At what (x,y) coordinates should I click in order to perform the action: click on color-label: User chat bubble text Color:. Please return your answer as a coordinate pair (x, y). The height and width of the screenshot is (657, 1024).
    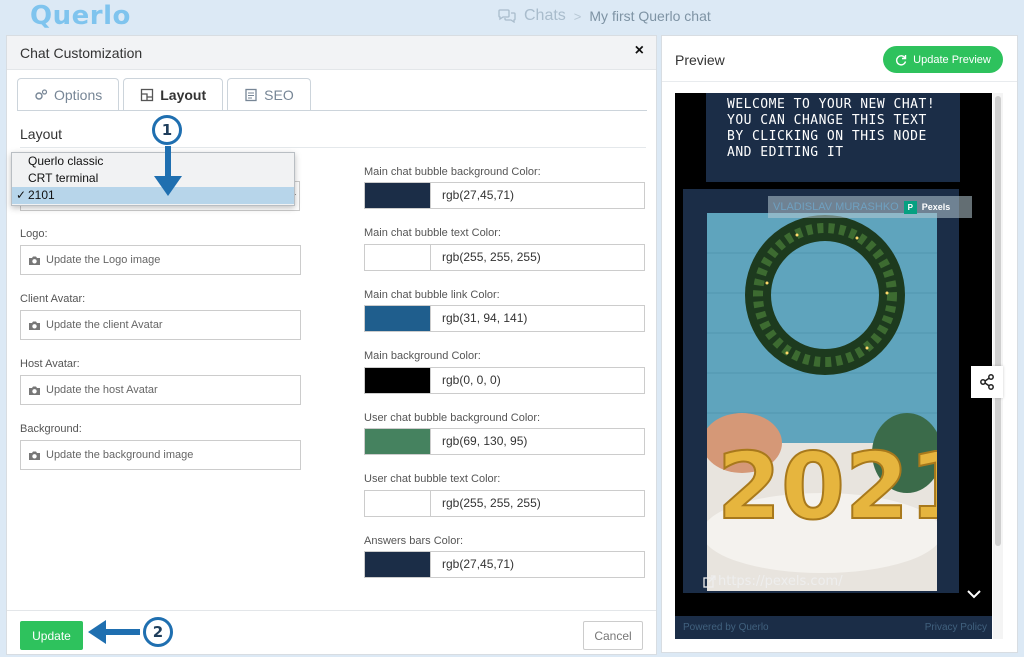
    Looking at the image, I should click on (432, 479).